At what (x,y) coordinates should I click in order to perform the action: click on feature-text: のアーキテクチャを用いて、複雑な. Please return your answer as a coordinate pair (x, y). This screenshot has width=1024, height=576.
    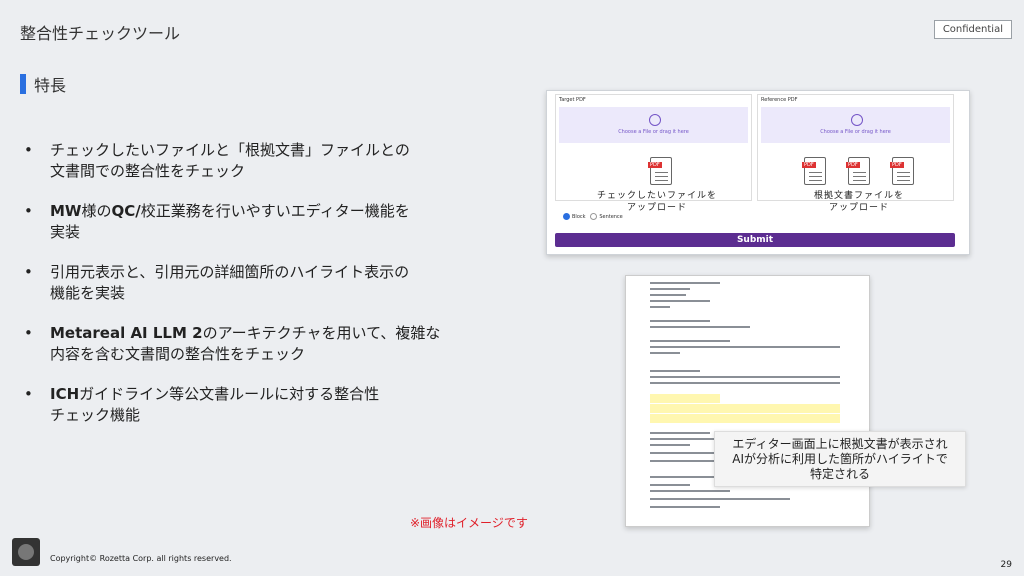
    Looking at the image, I should click on (321, 333).